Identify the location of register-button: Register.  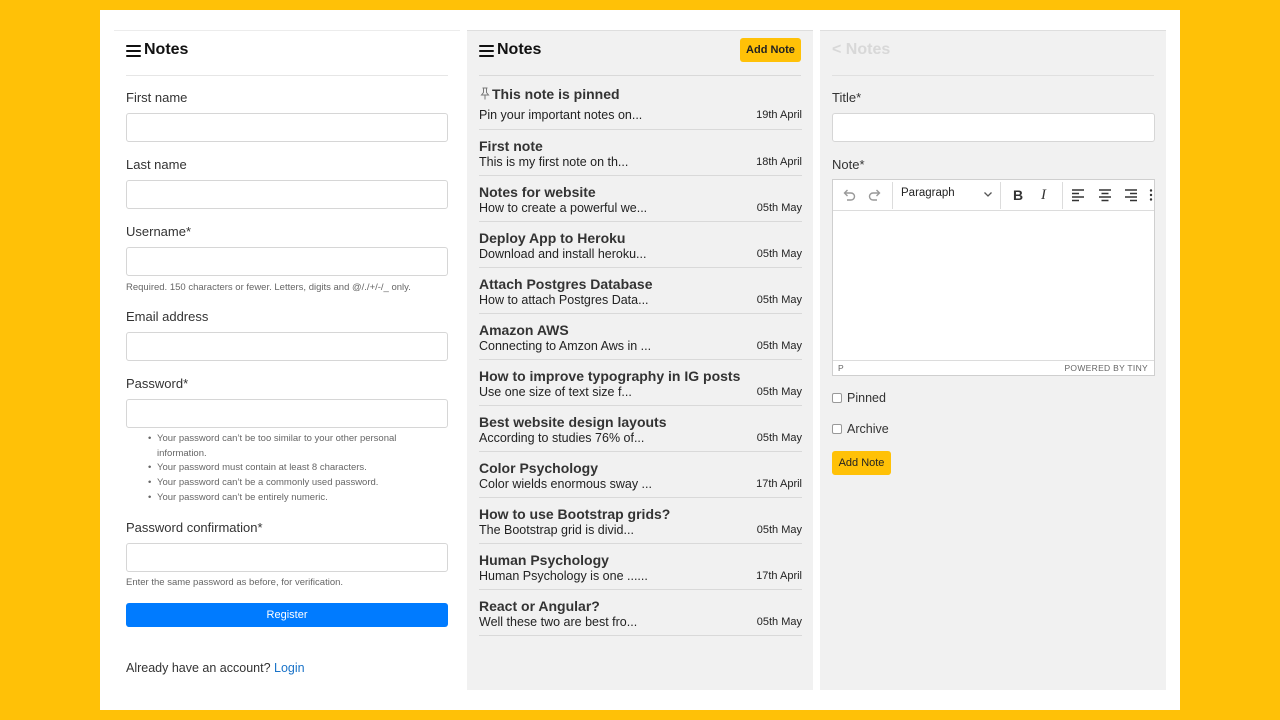
(287, 615).